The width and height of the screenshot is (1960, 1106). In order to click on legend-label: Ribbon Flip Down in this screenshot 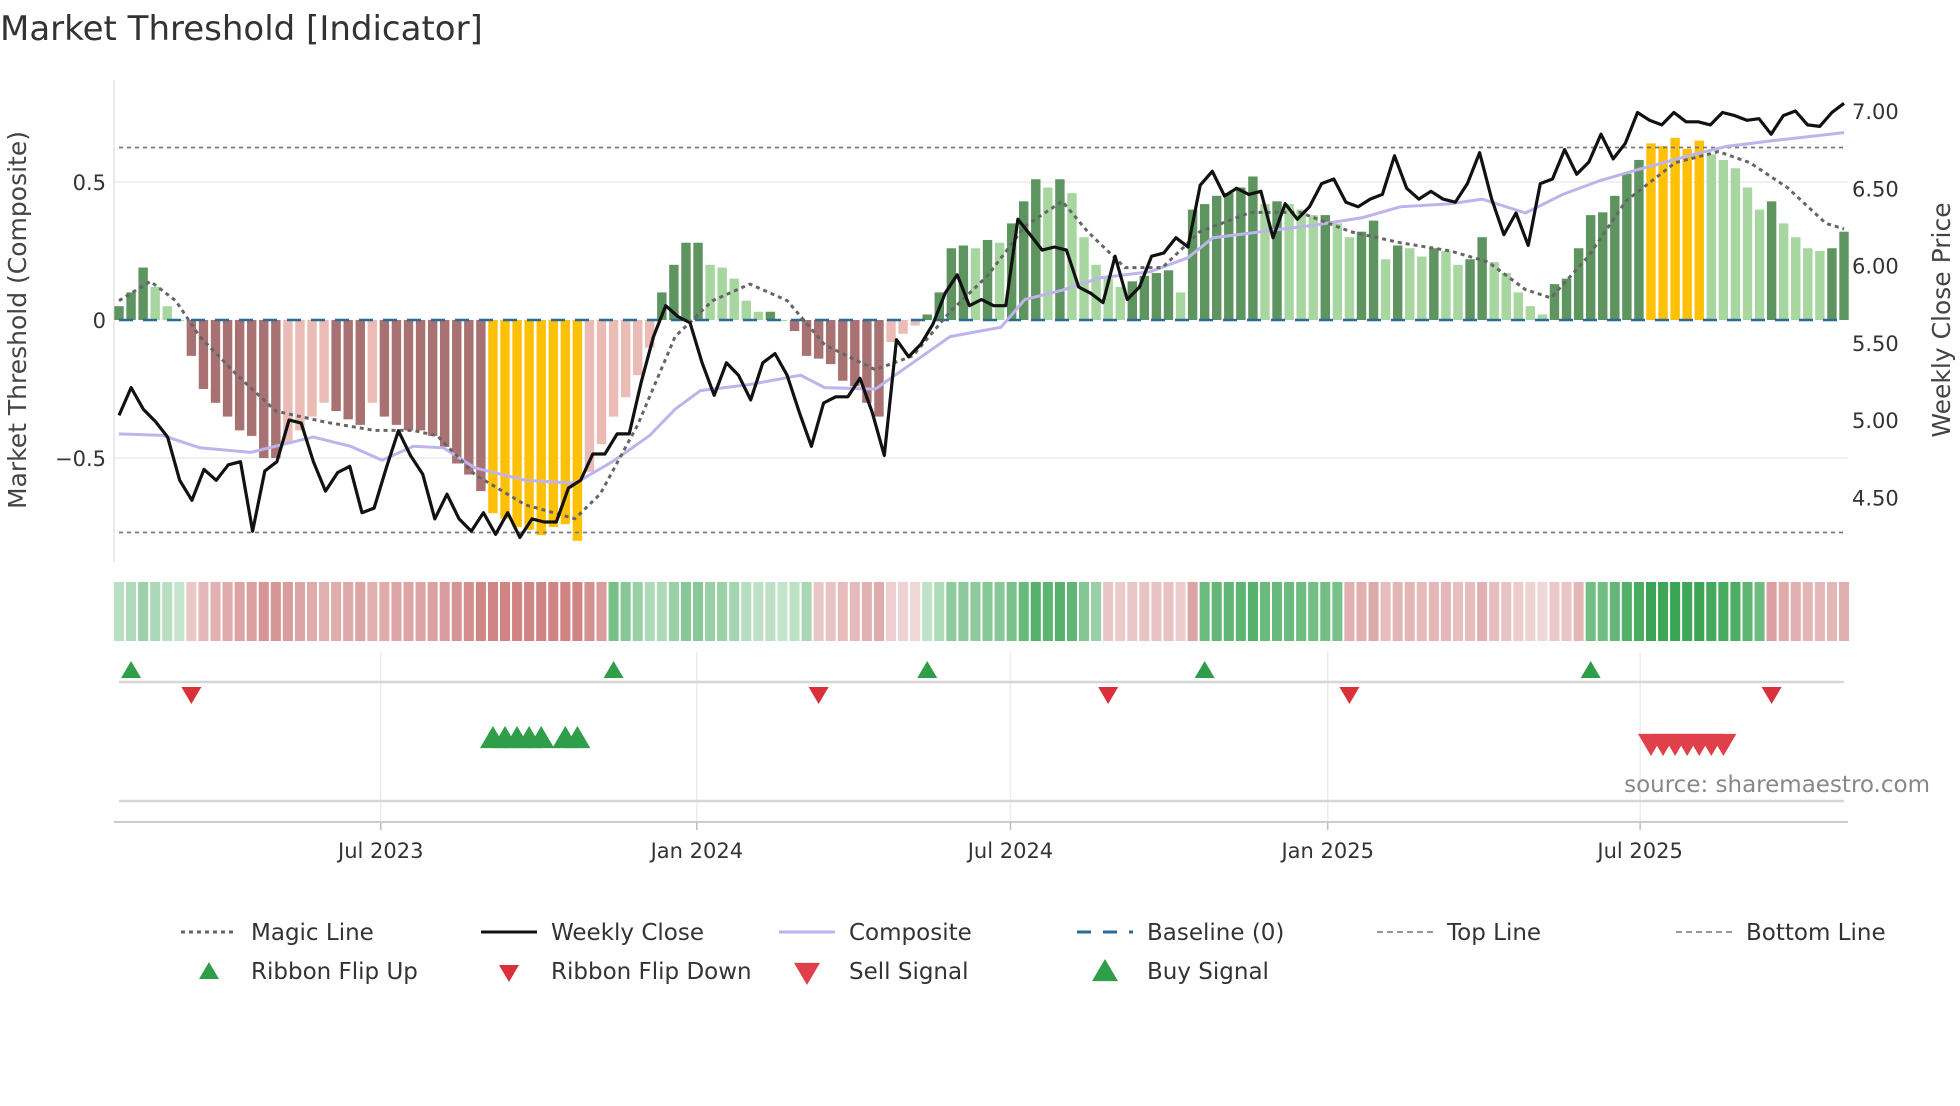, I will do `click(651, 972)`.